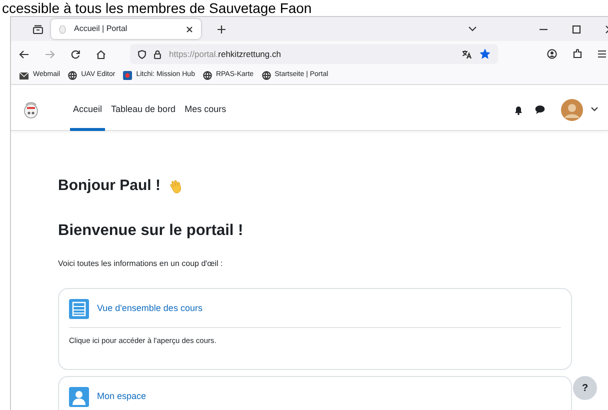 This screenshot has width=608, height=410. What do you see at coordinates (24, 54) in the screenshot?
I see `back-arrow-icon` at bounding box center [24, 54].